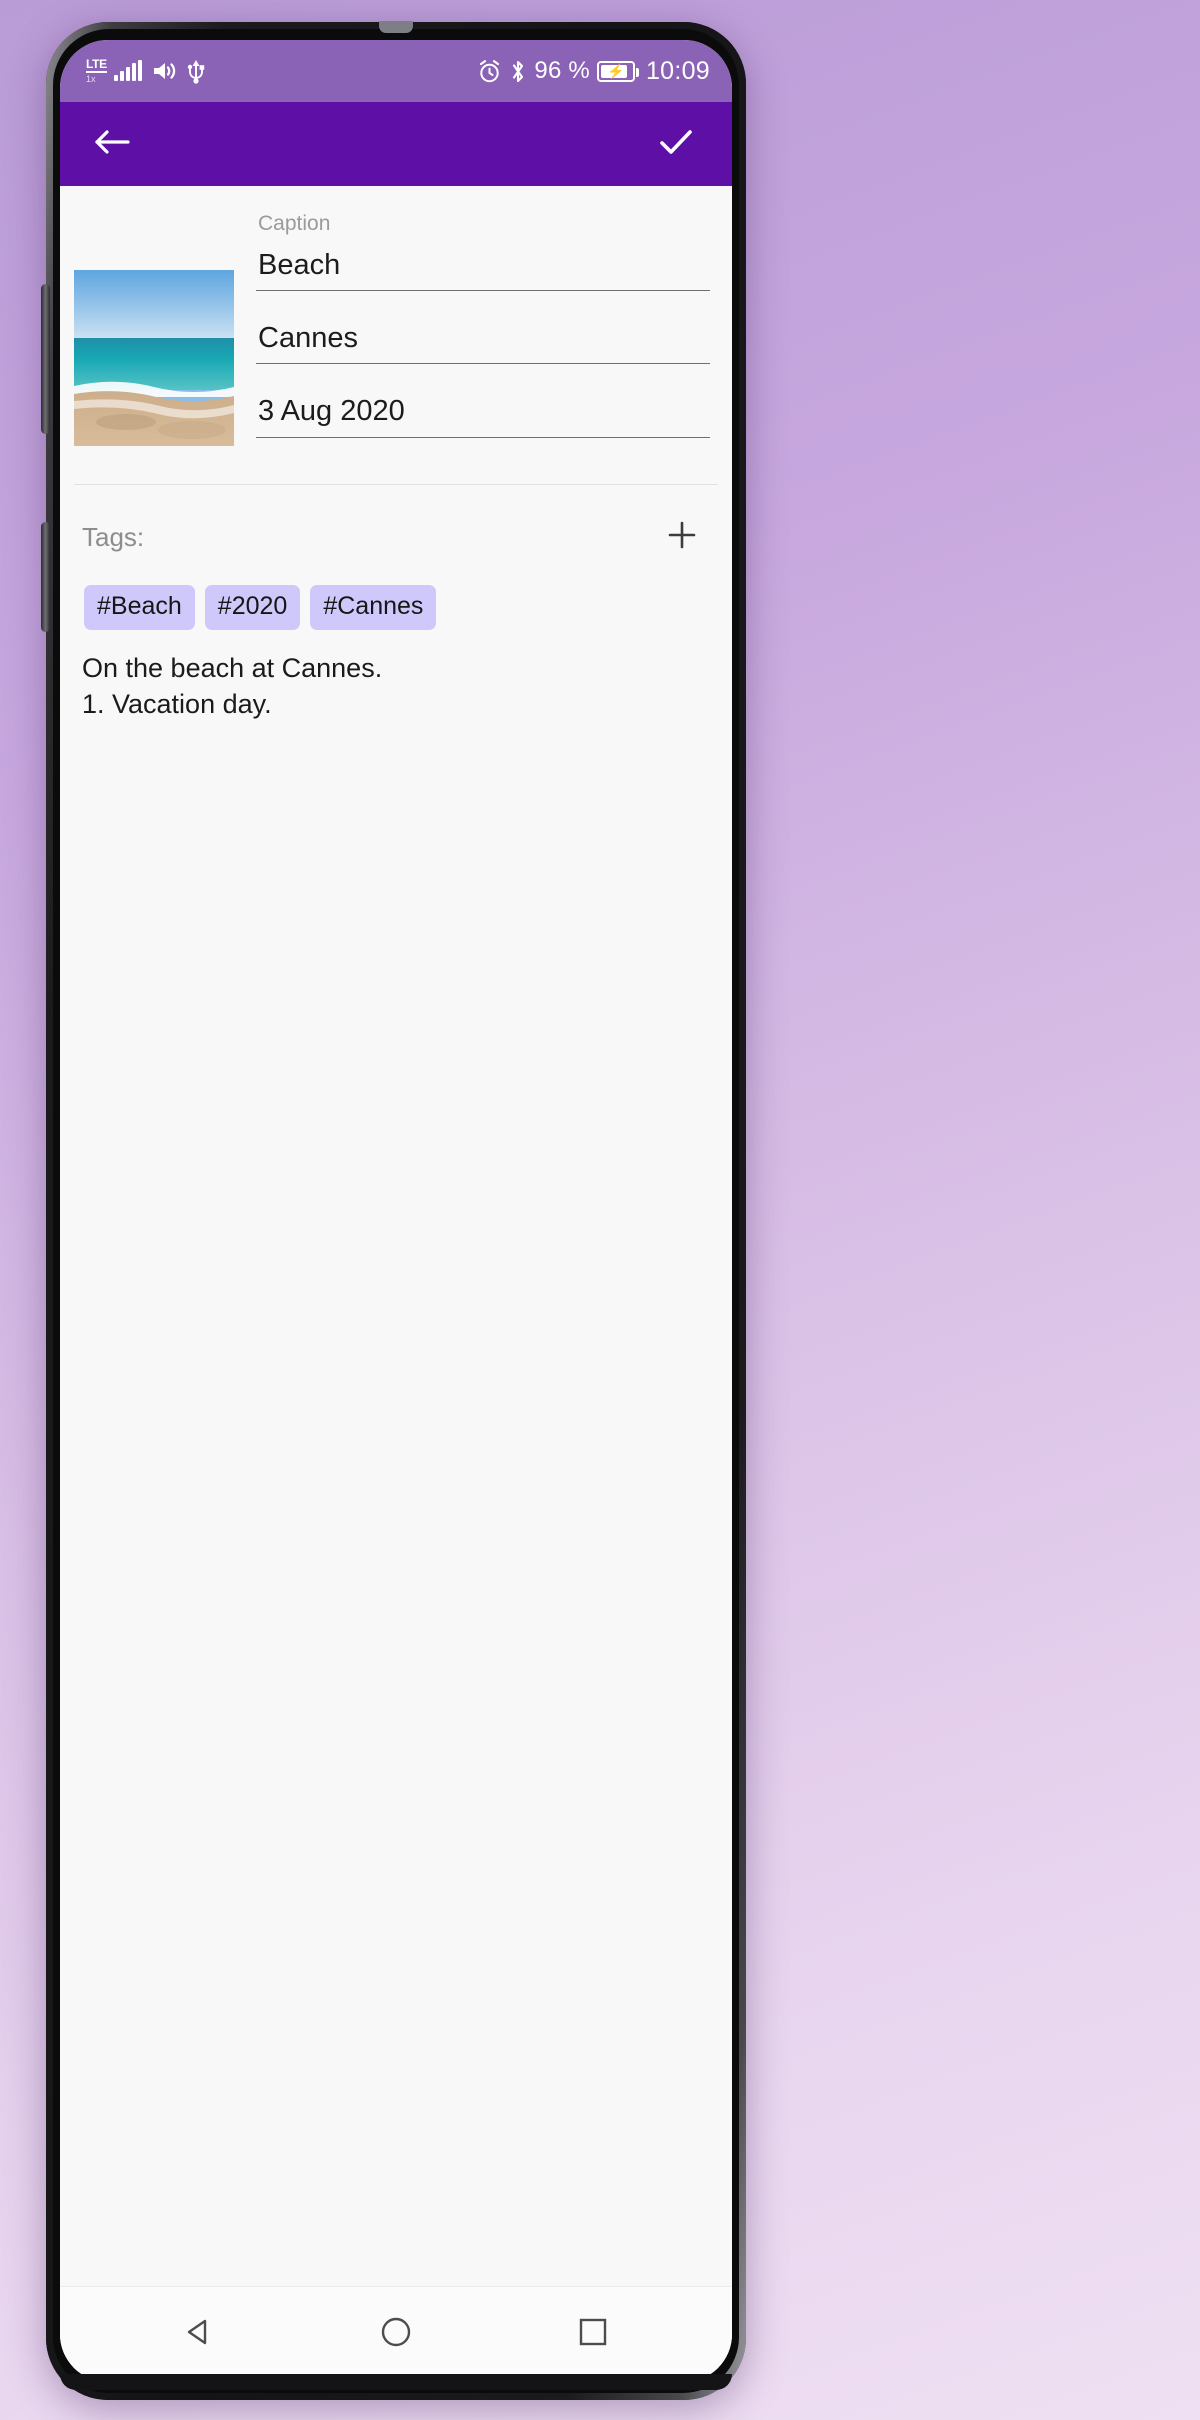 Image resolution: width=1200 pixels, height=2420 pixels. I want to click on system-navigation-bar, so click(396, 2334).